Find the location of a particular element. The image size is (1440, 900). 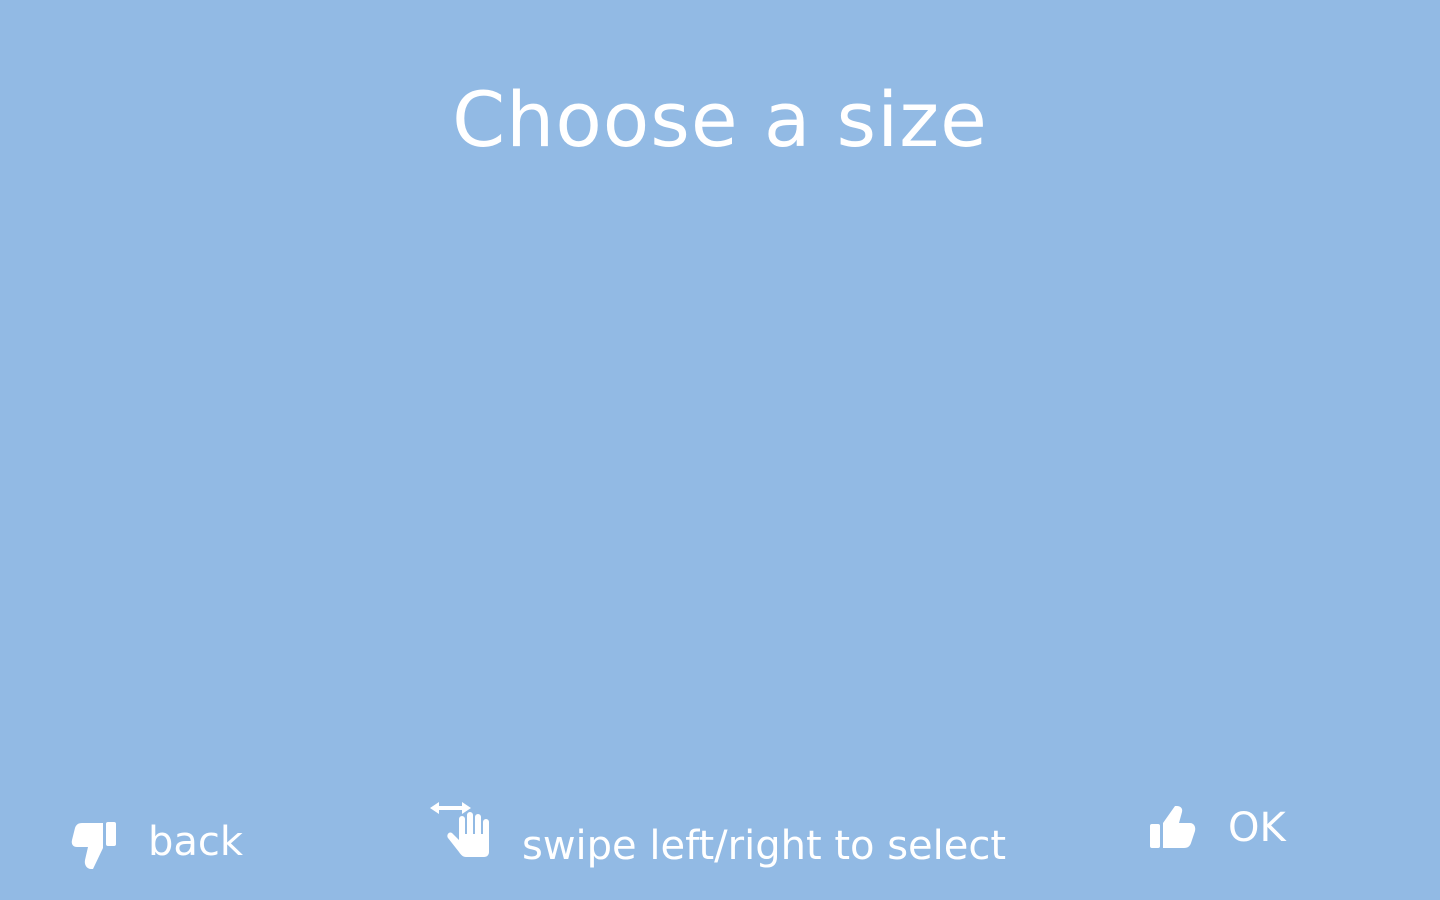

footer-controls: back swipe left/right to select OK is located at coordinates (720, 830).